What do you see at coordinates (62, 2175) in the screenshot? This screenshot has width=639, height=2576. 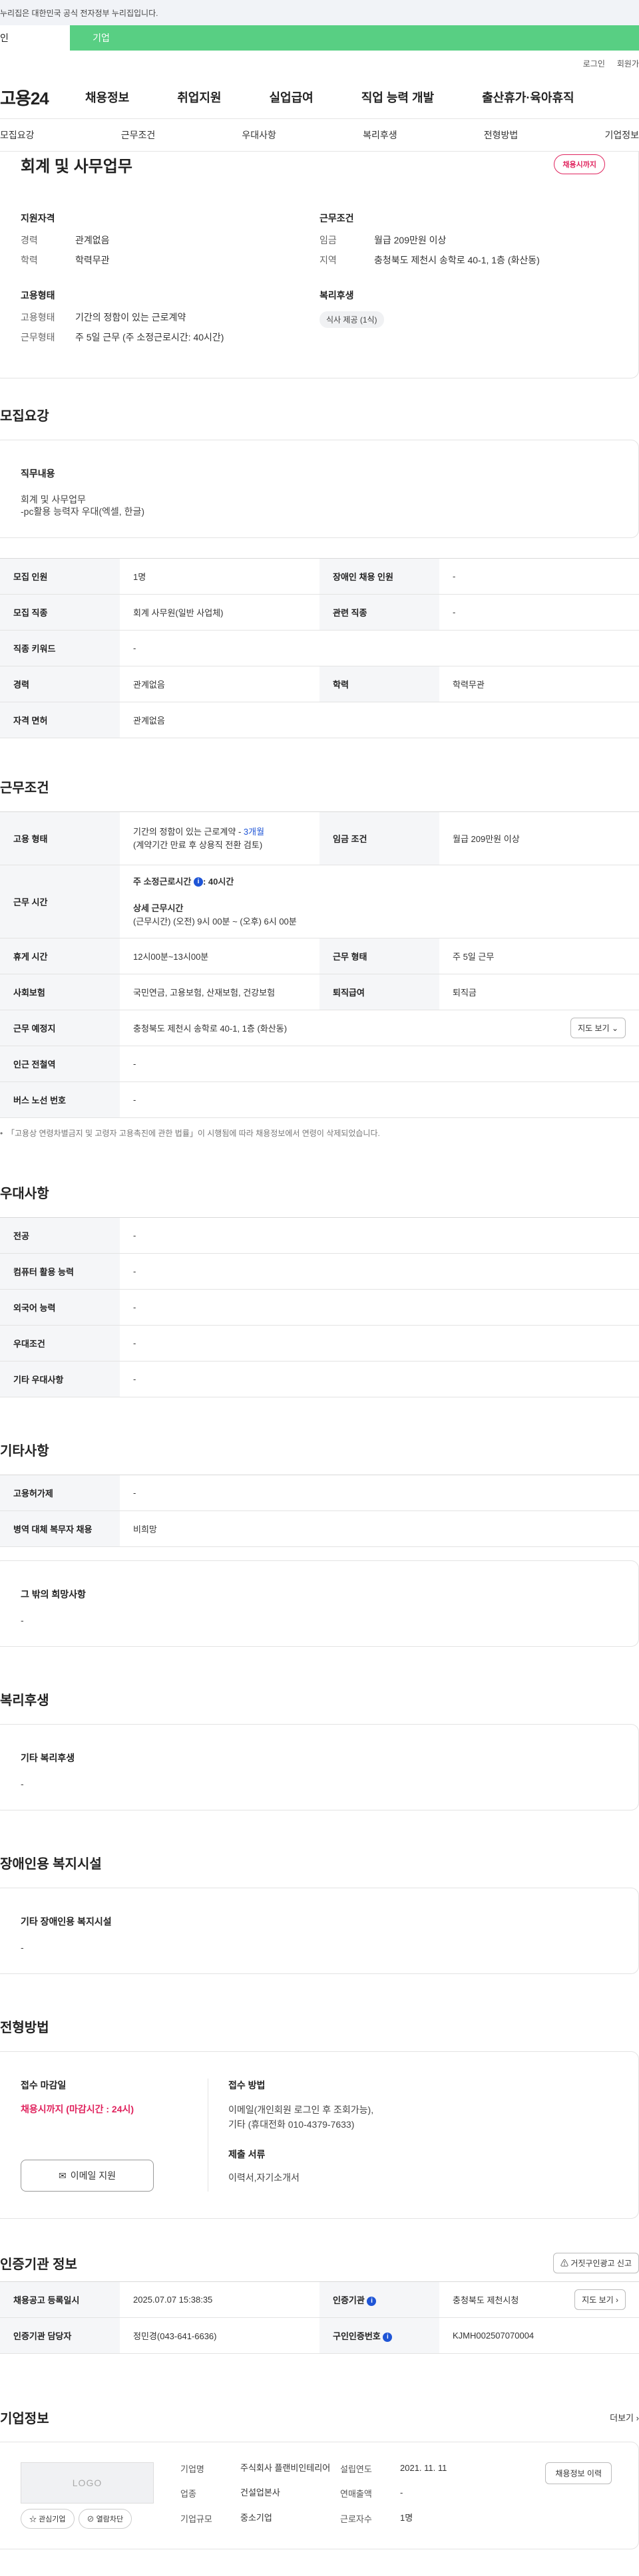 I see `mail-icon: ✉` at bounding box center [62, 2175].